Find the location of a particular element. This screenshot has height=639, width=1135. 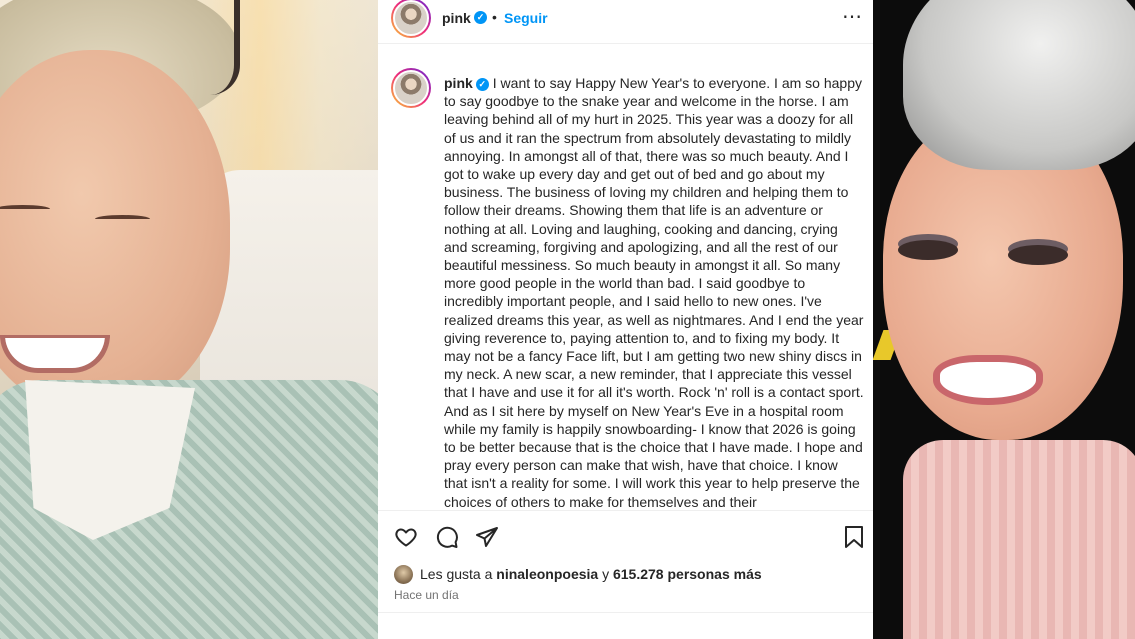

likes-count: 615.278 personas más is located at coordinates (687, 574).